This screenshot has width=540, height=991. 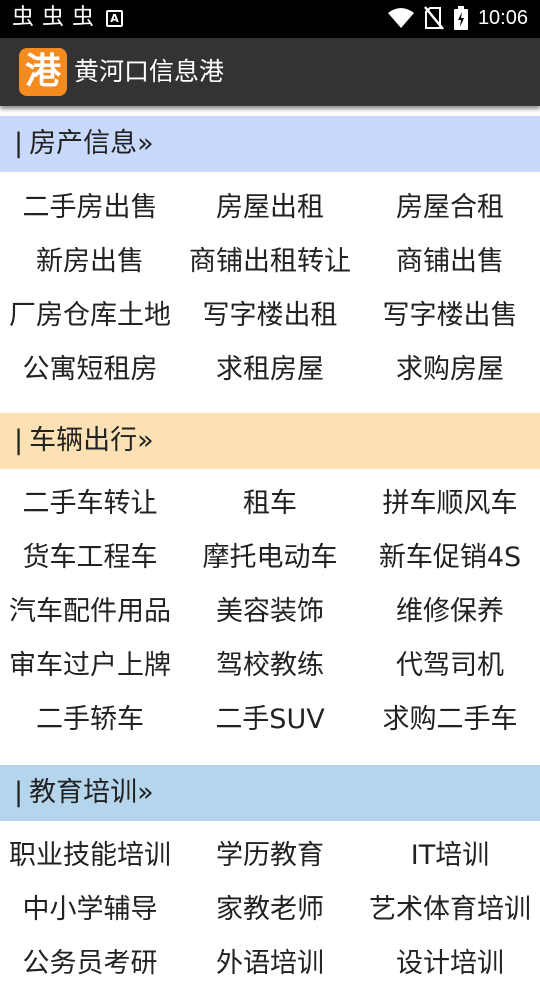 I want to click on category-link: 新房出售, so click(x=90, y=262).